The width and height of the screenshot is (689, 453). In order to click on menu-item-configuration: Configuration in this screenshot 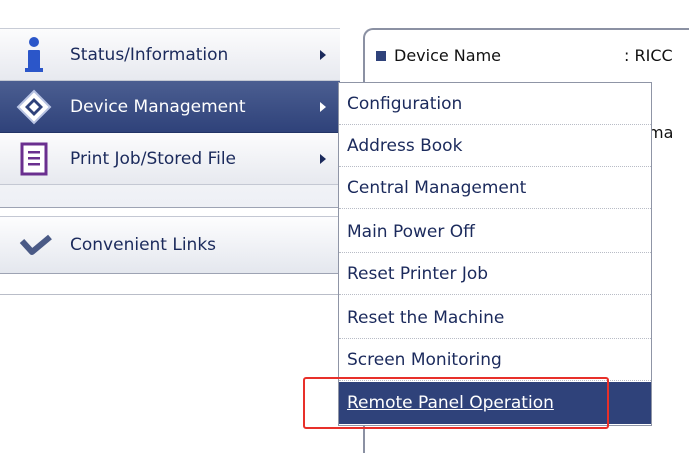, I will do `click(495, 104)`.